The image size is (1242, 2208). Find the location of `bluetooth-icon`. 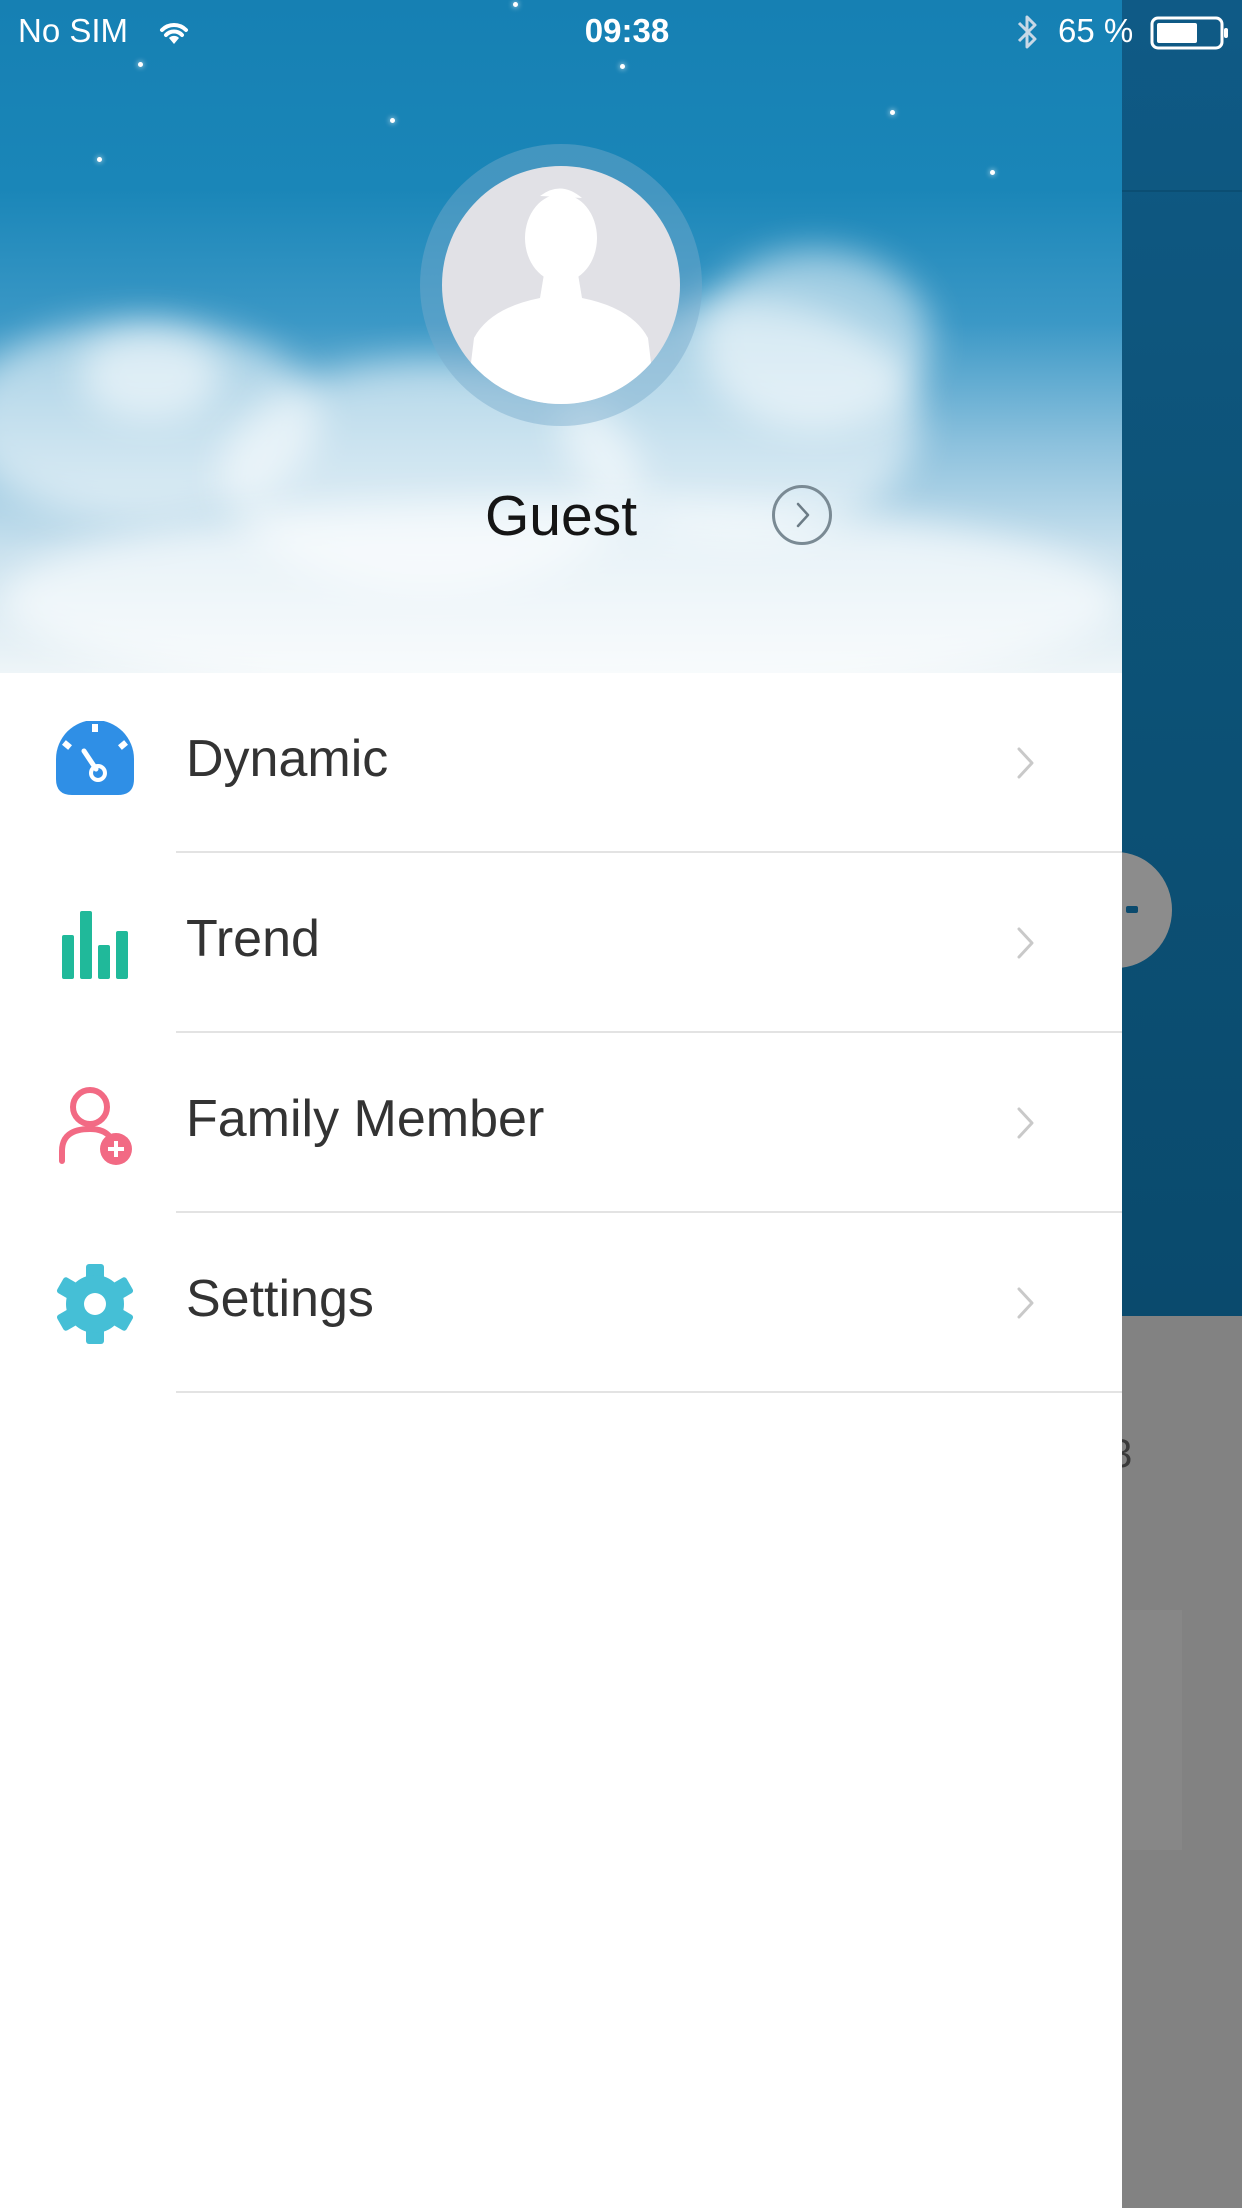

bluetooth-icon is located at coordinates (1027, 36).